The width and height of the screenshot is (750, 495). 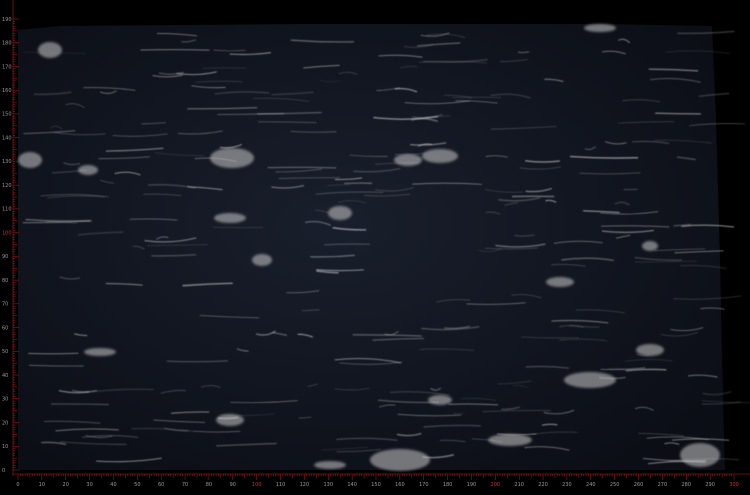 I want to click on vertical-ruler-label: 190, so click(x=7, y=20).